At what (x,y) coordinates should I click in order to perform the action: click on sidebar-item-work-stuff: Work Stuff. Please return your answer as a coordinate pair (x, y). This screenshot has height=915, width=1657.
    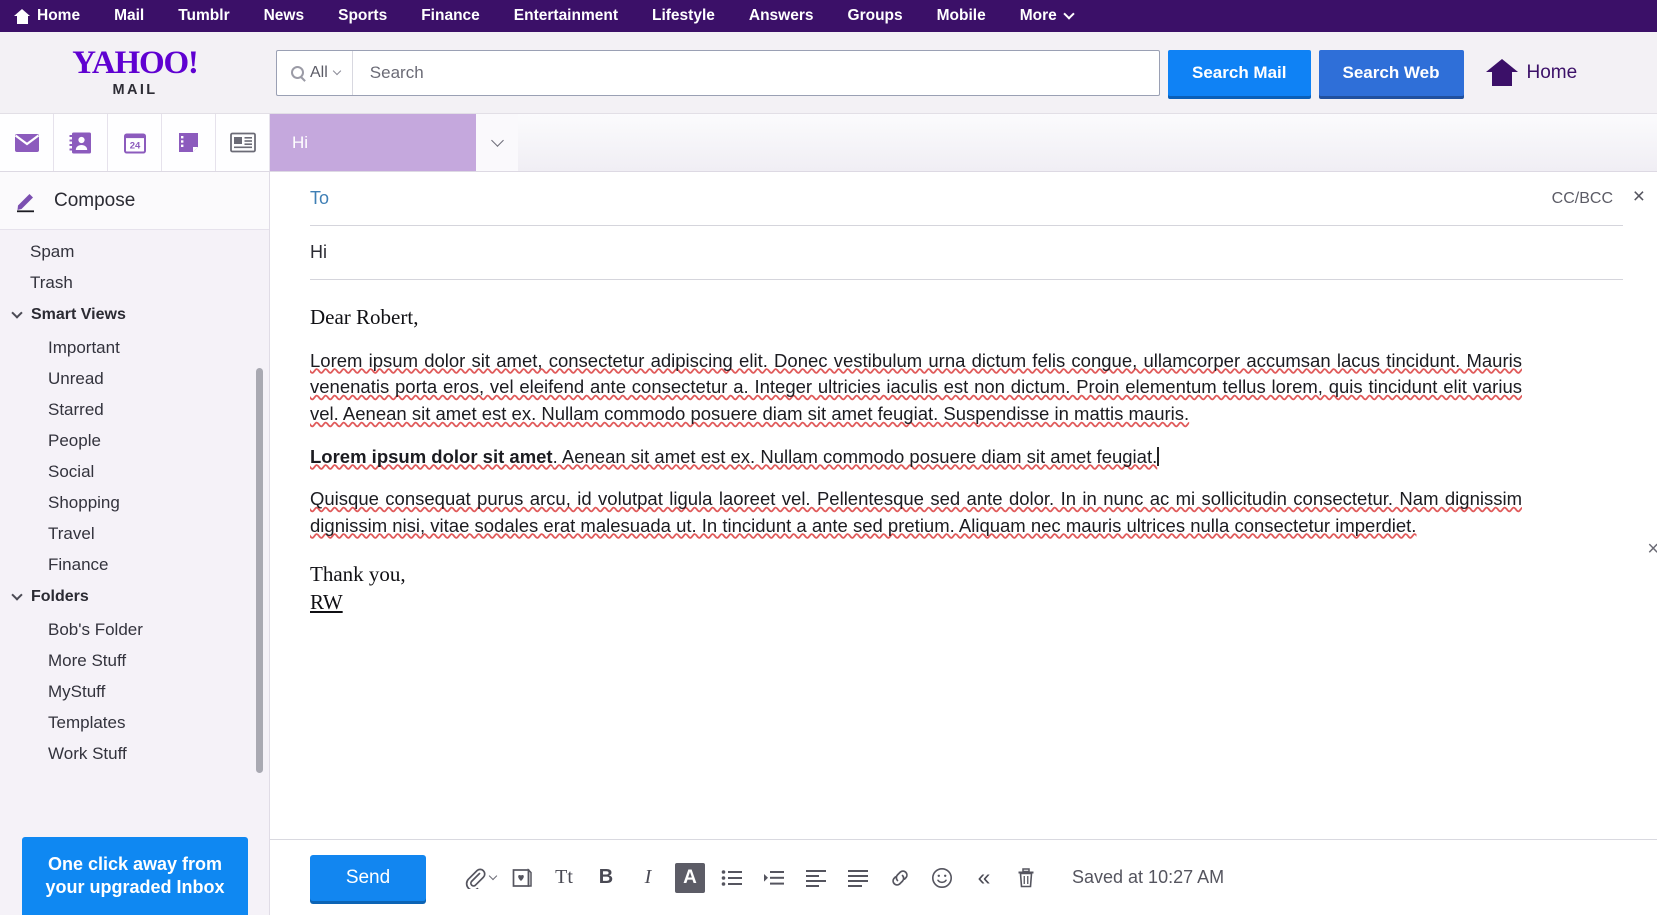
    Looking at the image, I should click on (134, 753).